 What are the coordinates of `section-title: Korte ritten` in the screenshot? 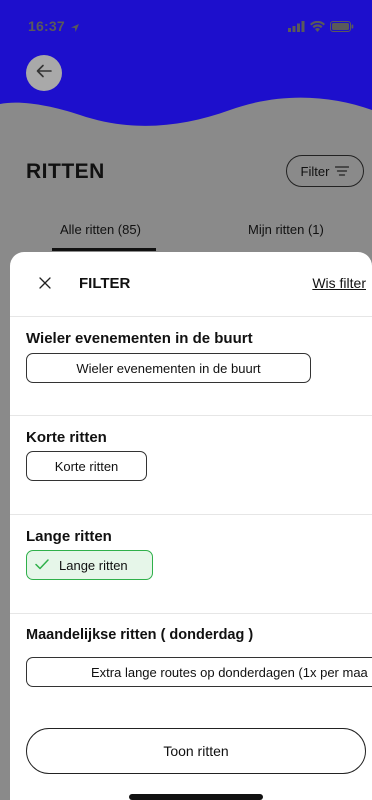 It's located at (66, 437).